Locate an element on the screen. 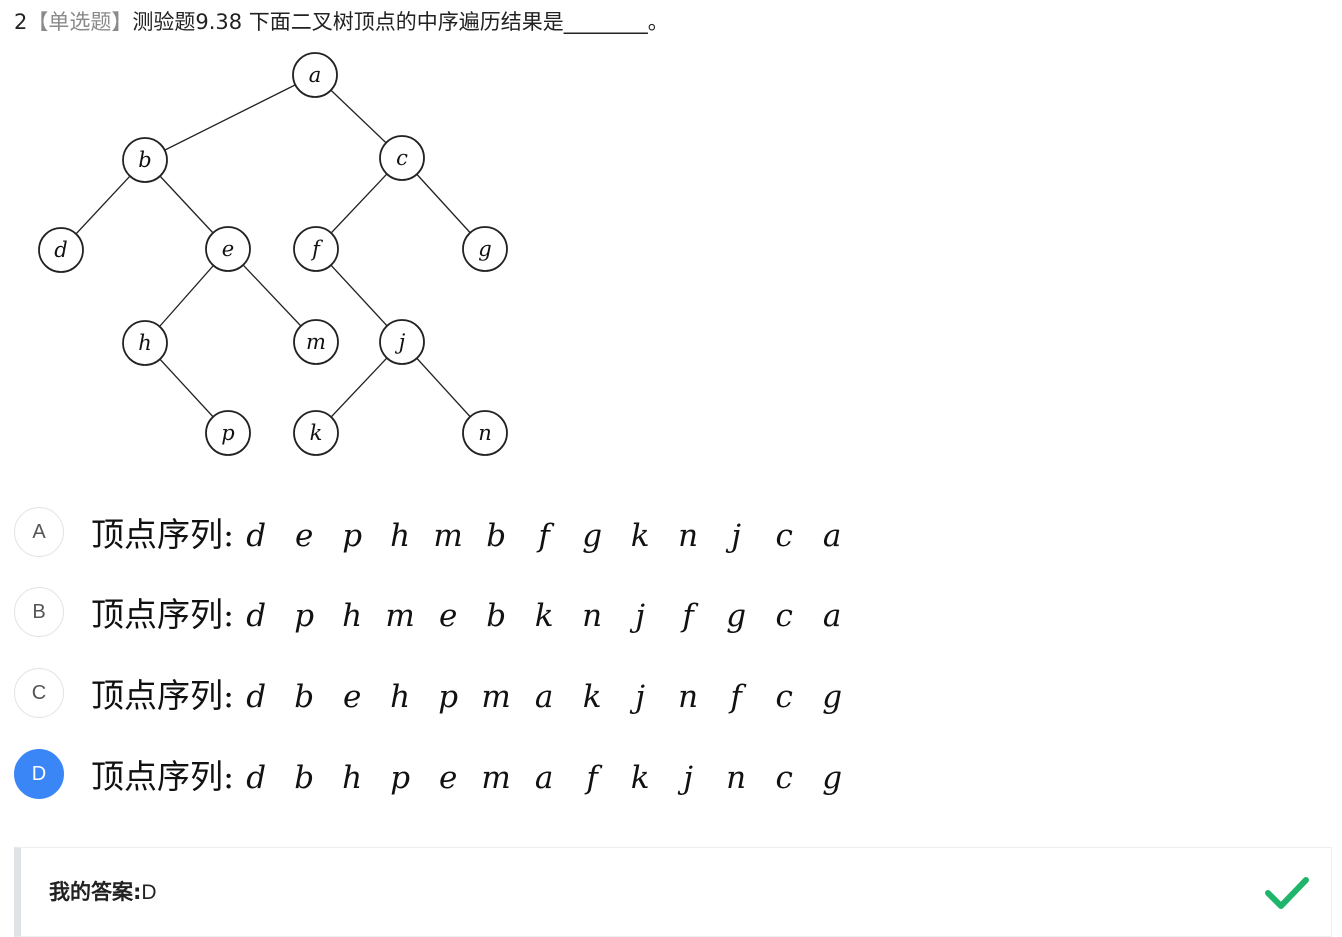 The width and height of the screenshot is (1342, 937). option-text: 顶点序列: d b e h p m a k j n f c g is located at coordinates (474, 693).